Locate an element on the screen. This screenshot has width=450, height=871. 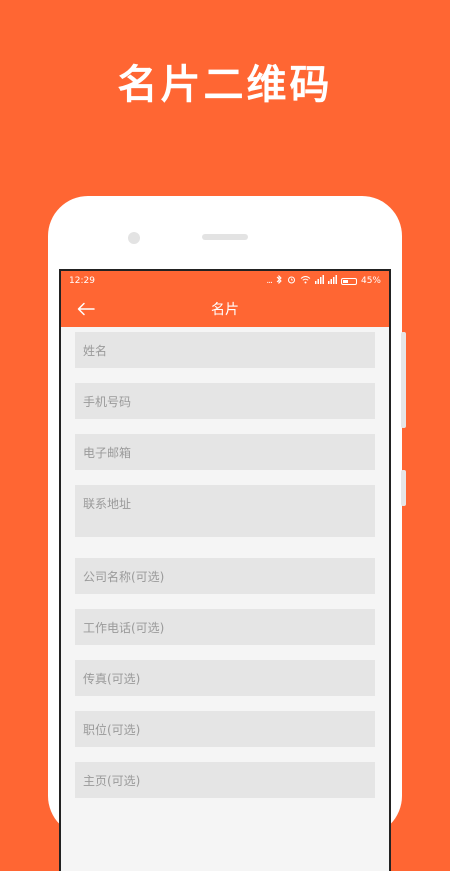
nav-title: 名片 is located at coordinates (225, 310).